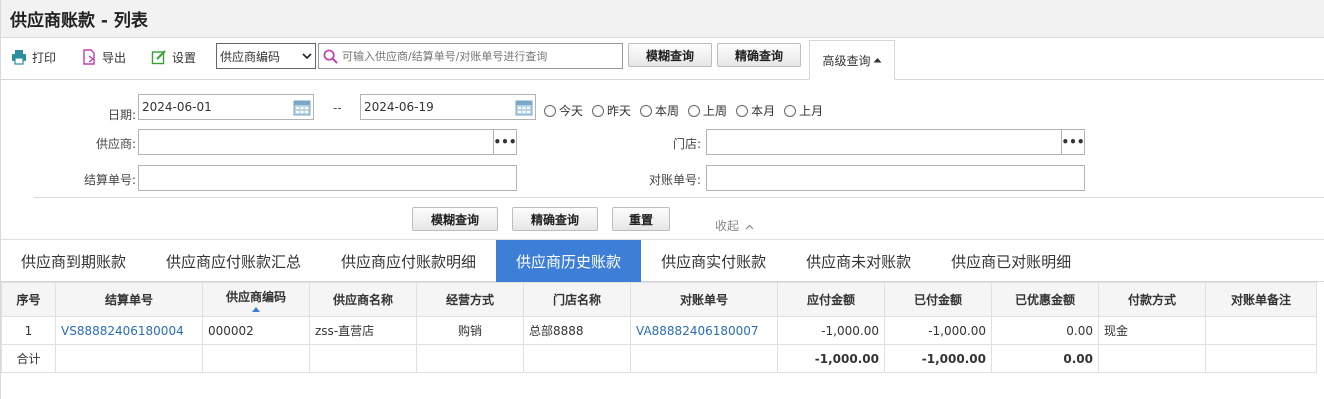 This screenshot has height=399, width=1324. I want to click on search-field-value: 供应商编码, so click(250, 56).